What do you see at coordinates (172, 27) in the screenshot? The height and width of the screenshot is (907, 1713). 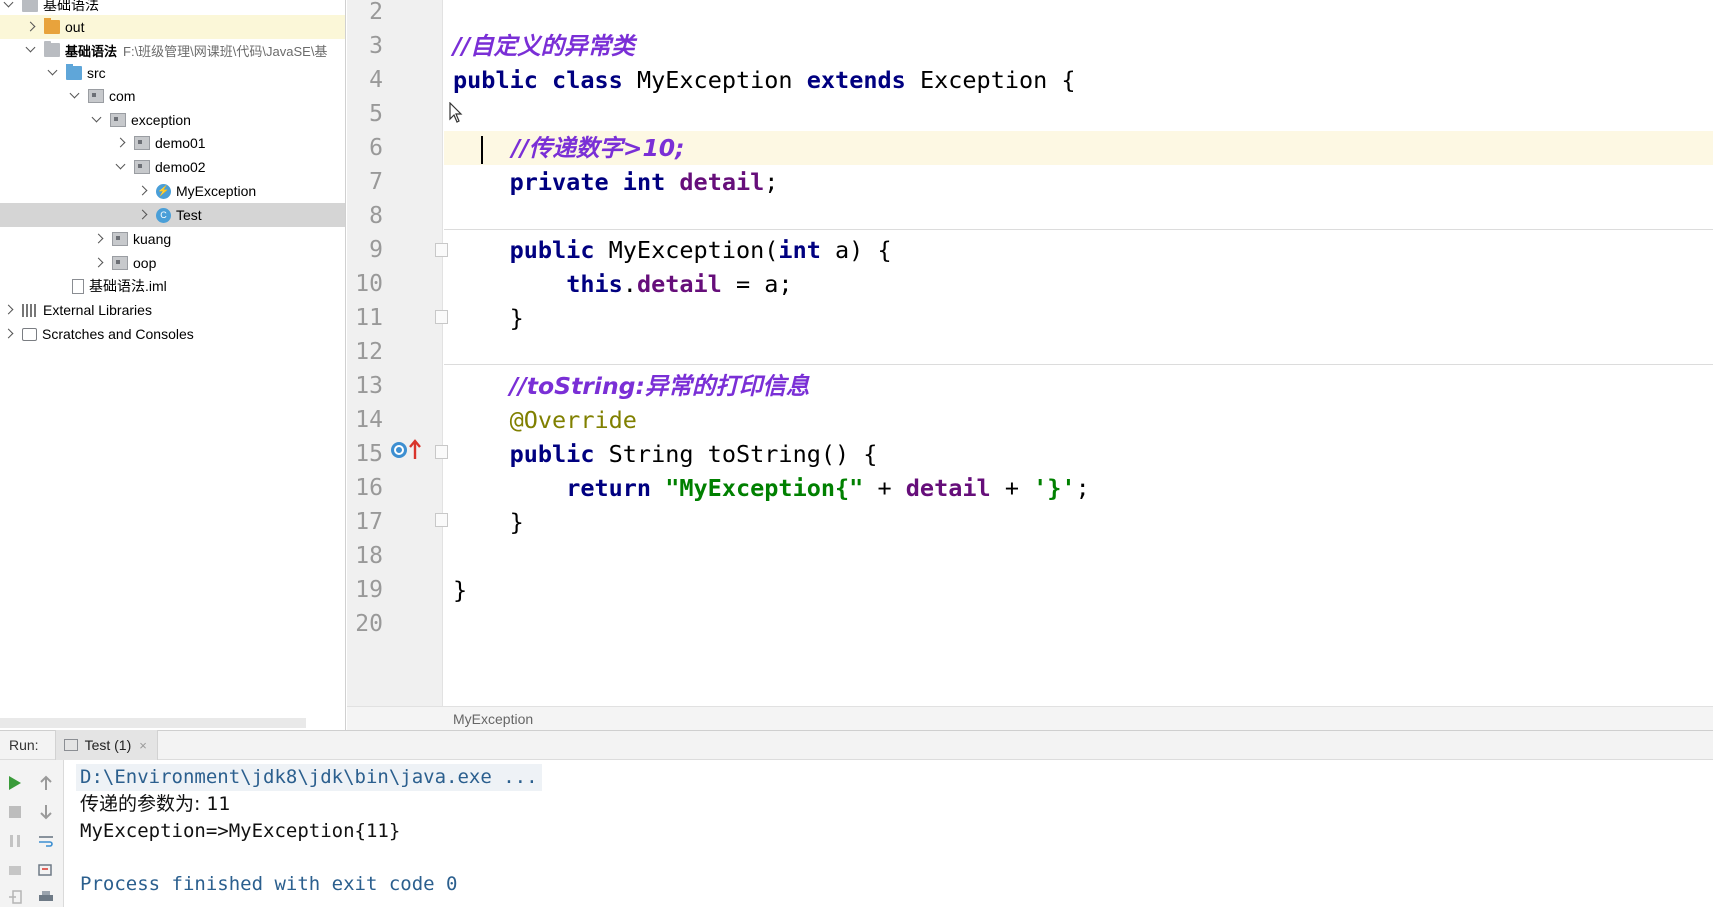 I see `tree-item-out: out` at bounding box center [172, 27].